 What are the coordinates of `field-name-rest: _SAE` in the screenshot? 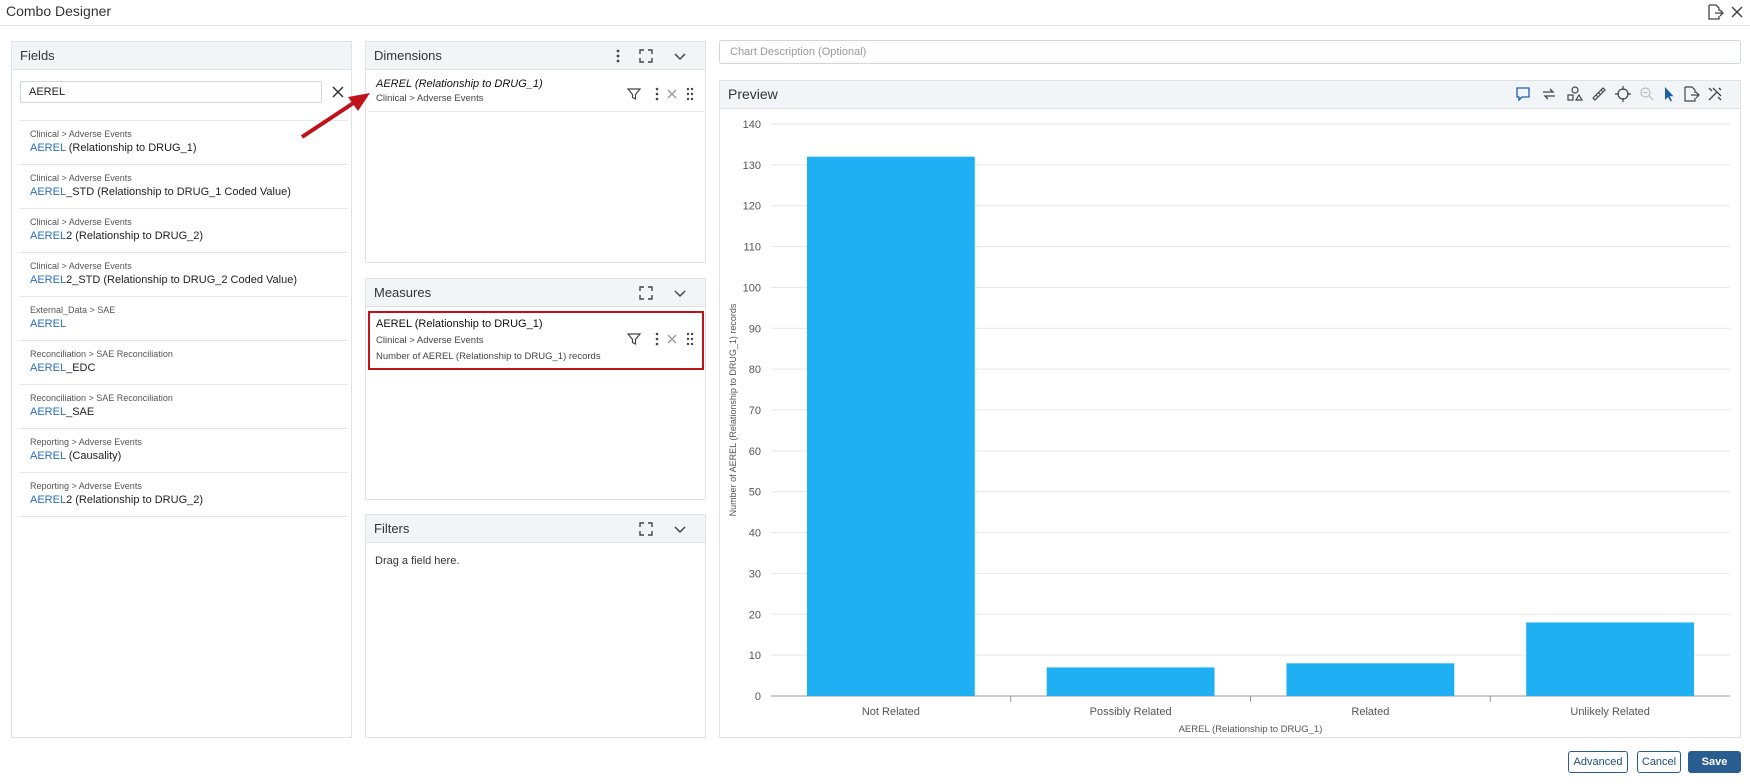 It's located at (80, 412).